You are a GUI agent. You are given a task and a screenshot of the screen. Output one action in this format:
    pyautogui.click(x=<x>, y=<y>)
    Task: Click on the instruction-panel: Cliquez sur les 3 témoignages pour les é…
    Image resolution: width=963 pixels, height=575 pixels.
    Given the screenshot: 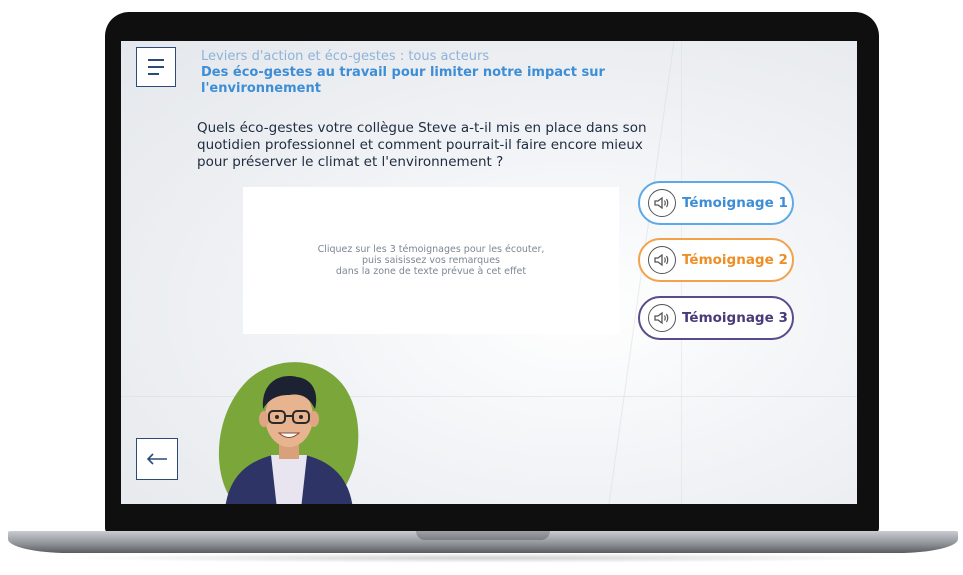 What is the action you would take?
    pyautogui.click(x=431, y=260)
    